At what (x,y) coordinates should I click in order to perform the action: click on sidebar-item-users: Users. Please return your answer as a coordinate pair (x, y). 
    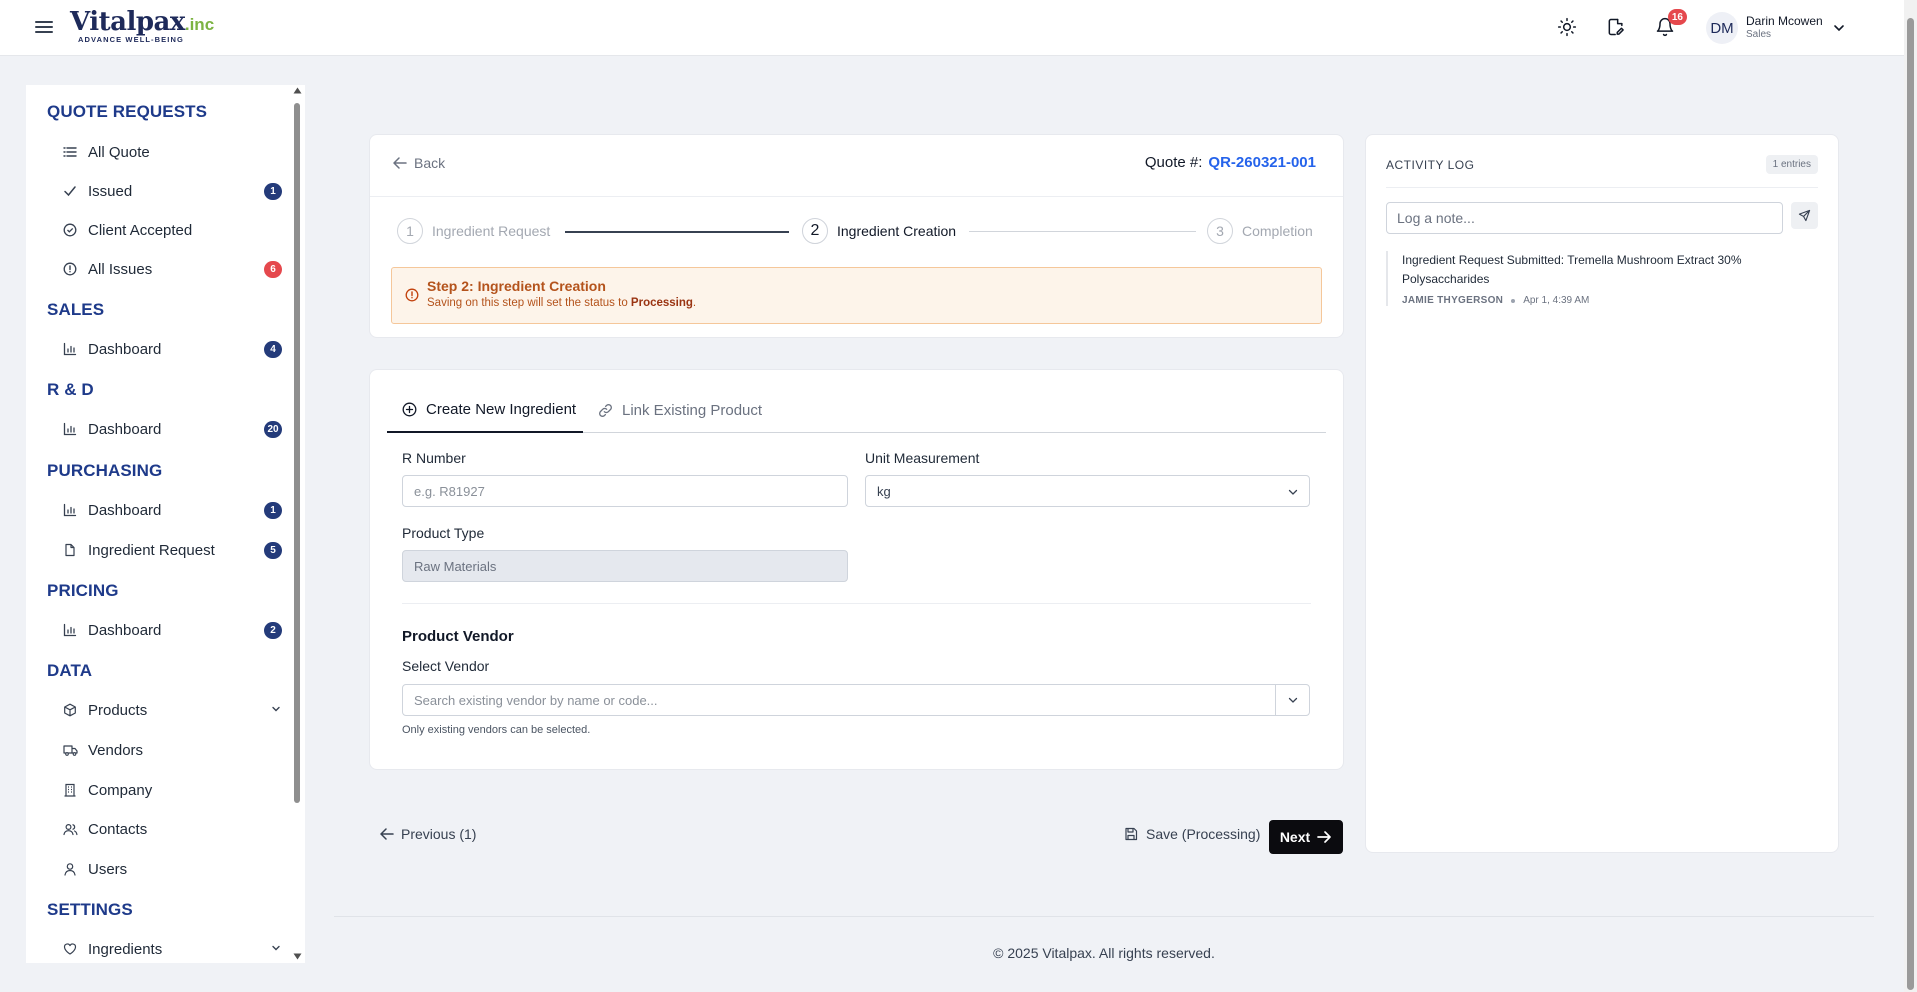
    Looking at the image, I should click on (172, 869).